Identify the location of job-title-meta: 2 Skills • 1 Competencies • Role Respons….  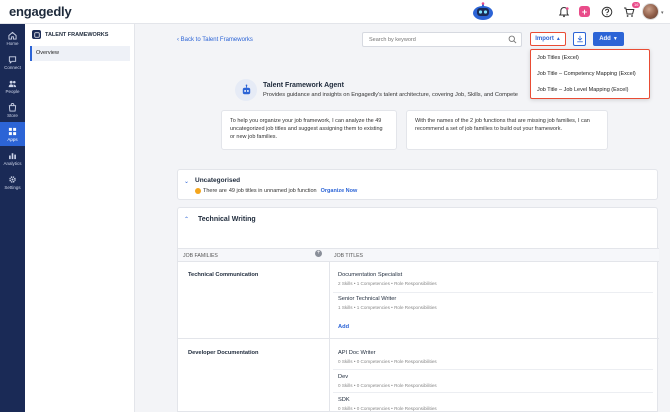
(387, 283).